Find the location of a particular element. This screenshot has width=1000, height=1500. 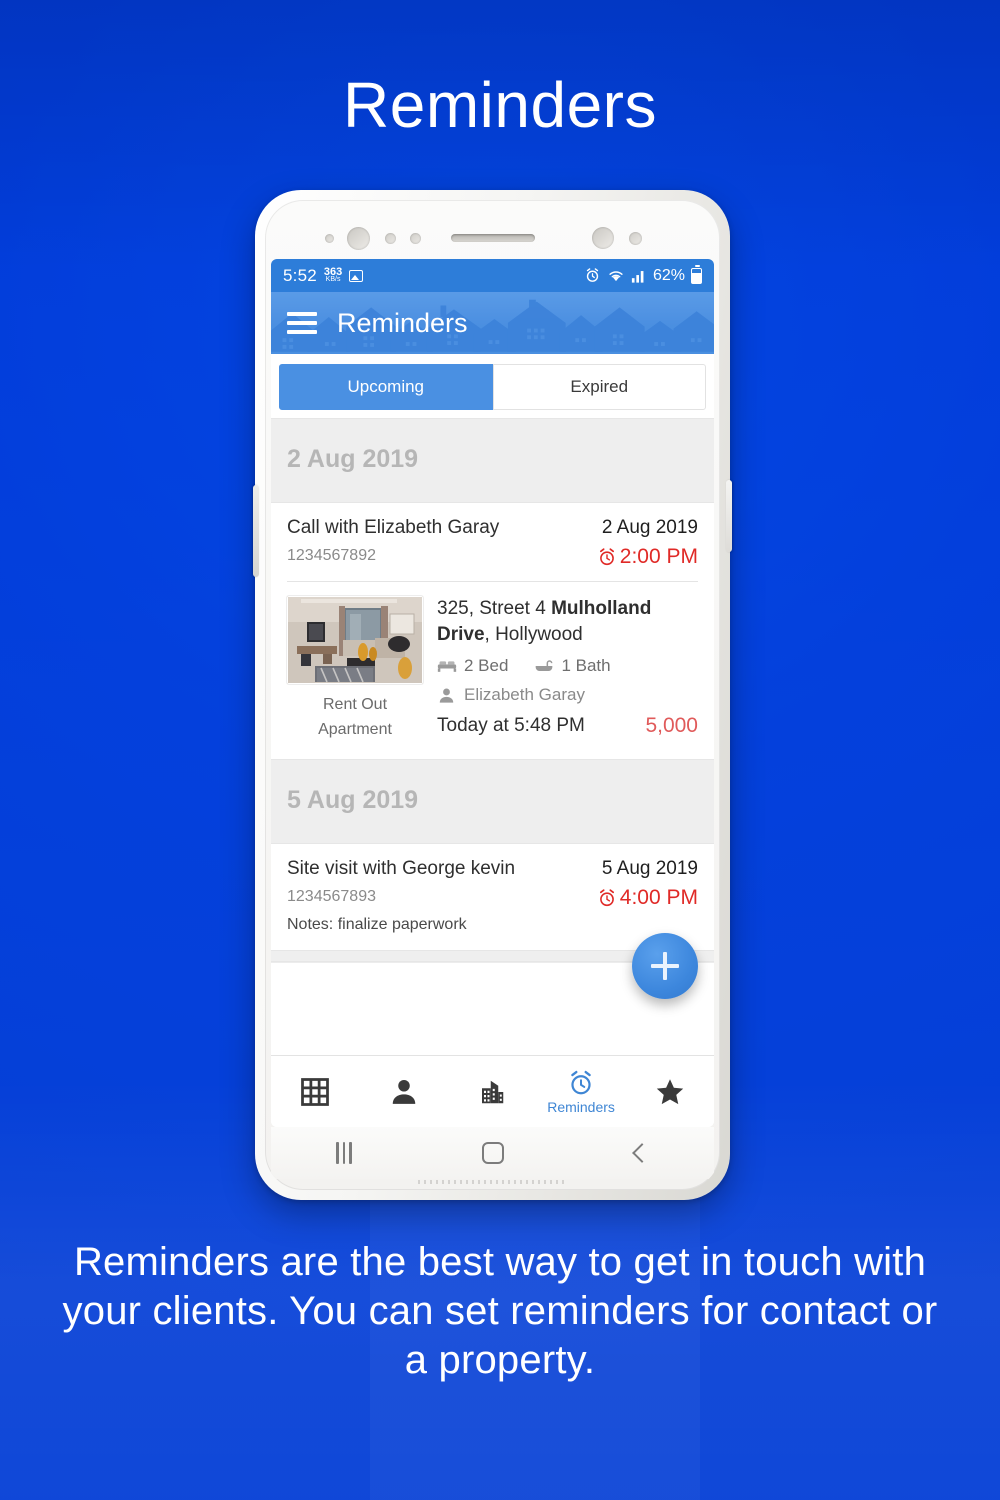

volume-button is located at coordinates (256, 531).